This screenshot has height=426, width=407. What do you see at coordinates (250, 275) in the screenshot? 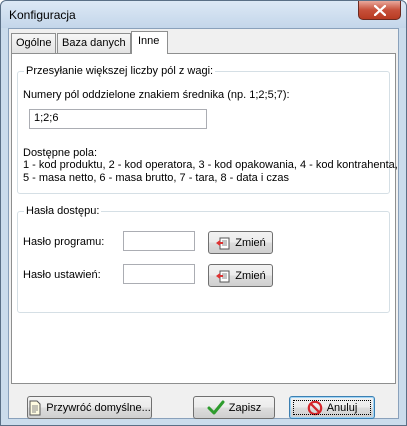
I see `change-settings-password-label: Zmień` at bounding box center [250, 275].